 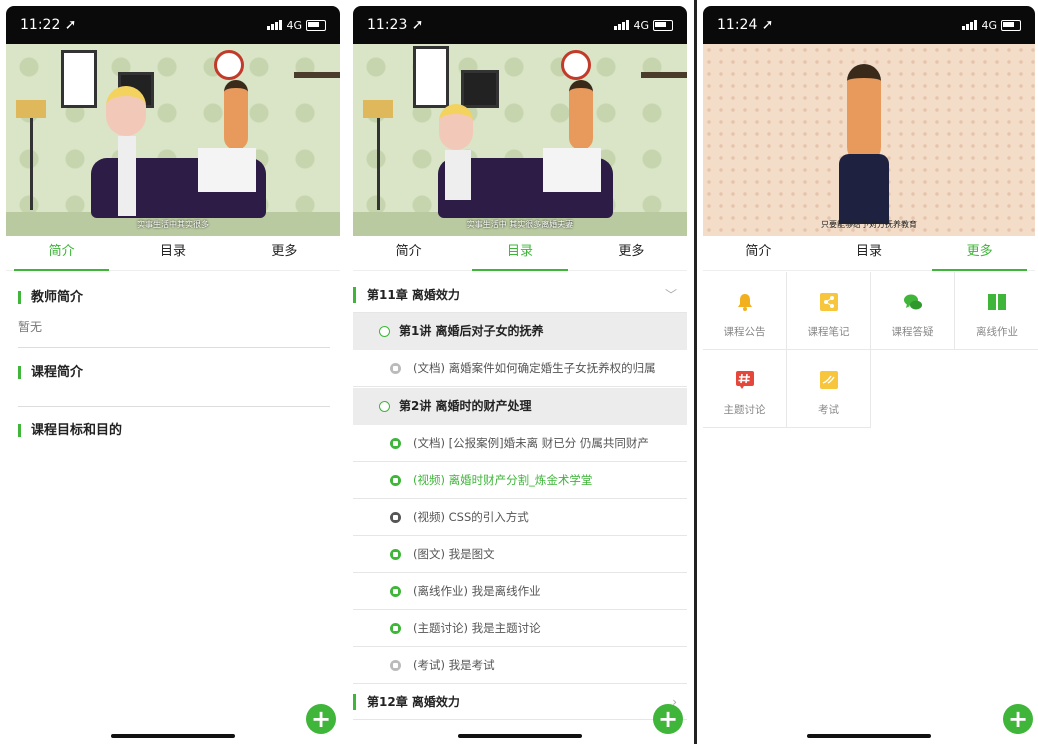 I want to click on section-title-goals: 课程目标和目的, so click(x=70, y=430).